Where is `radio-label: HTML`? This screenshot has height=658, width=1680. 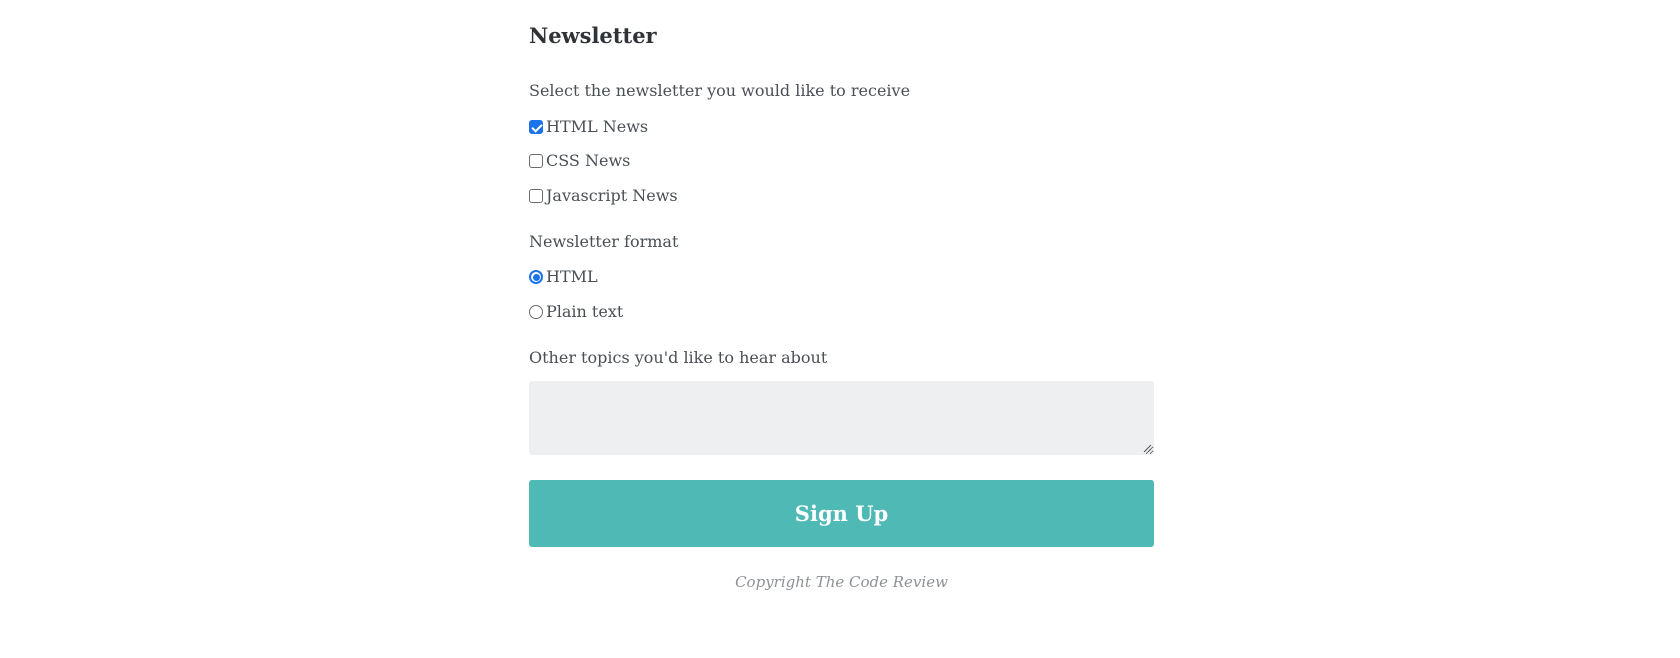
radio-label: HTML is located at coordinates (572, 276).